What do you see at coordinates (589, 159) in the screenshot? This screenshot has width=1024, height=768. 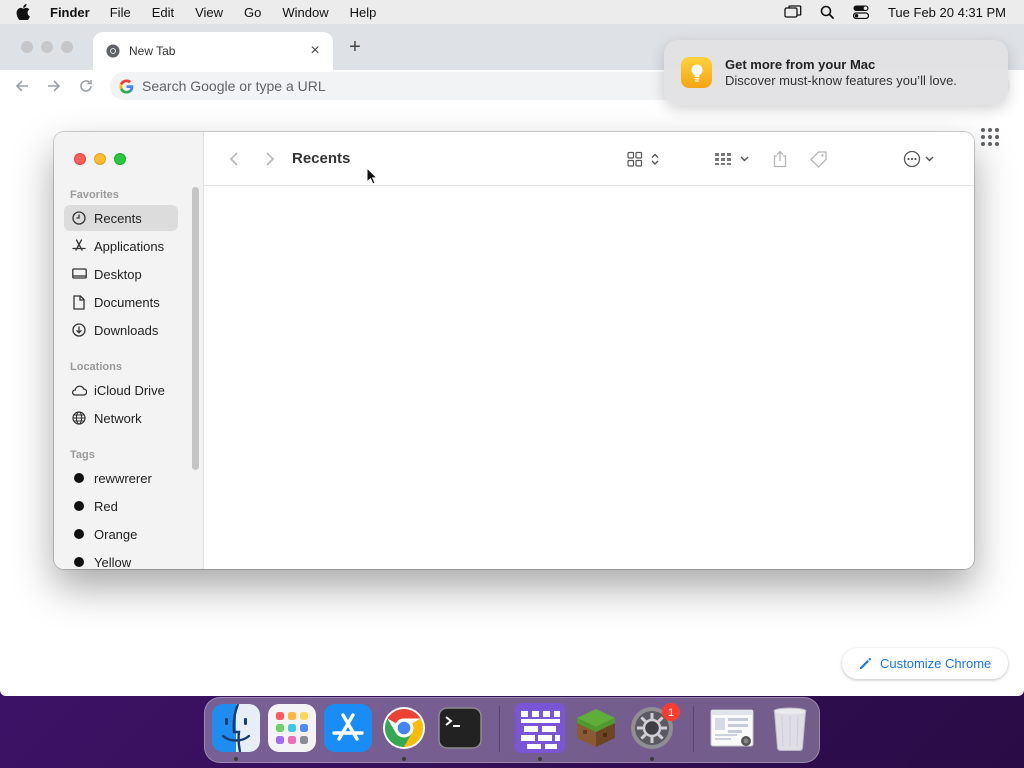 I see `finder-toolbar: Recents` at bounding box center [589, 159].